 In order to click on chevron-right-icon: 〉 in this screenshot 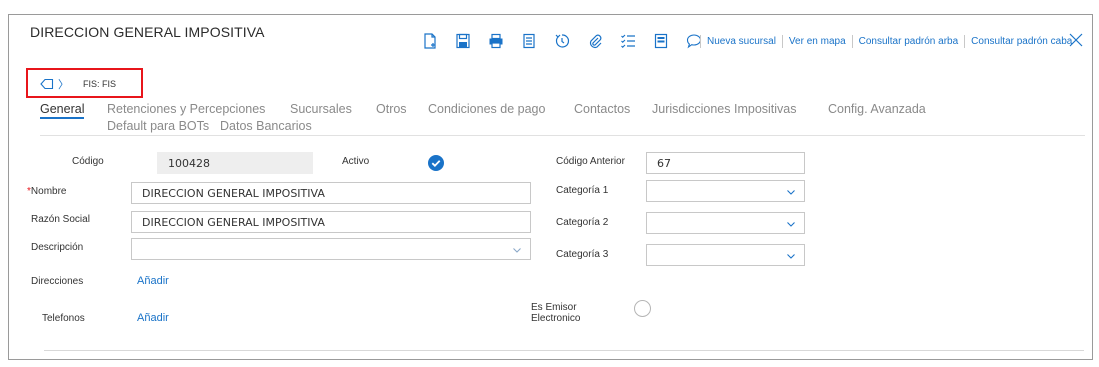, I will do `click(63, 85)`.